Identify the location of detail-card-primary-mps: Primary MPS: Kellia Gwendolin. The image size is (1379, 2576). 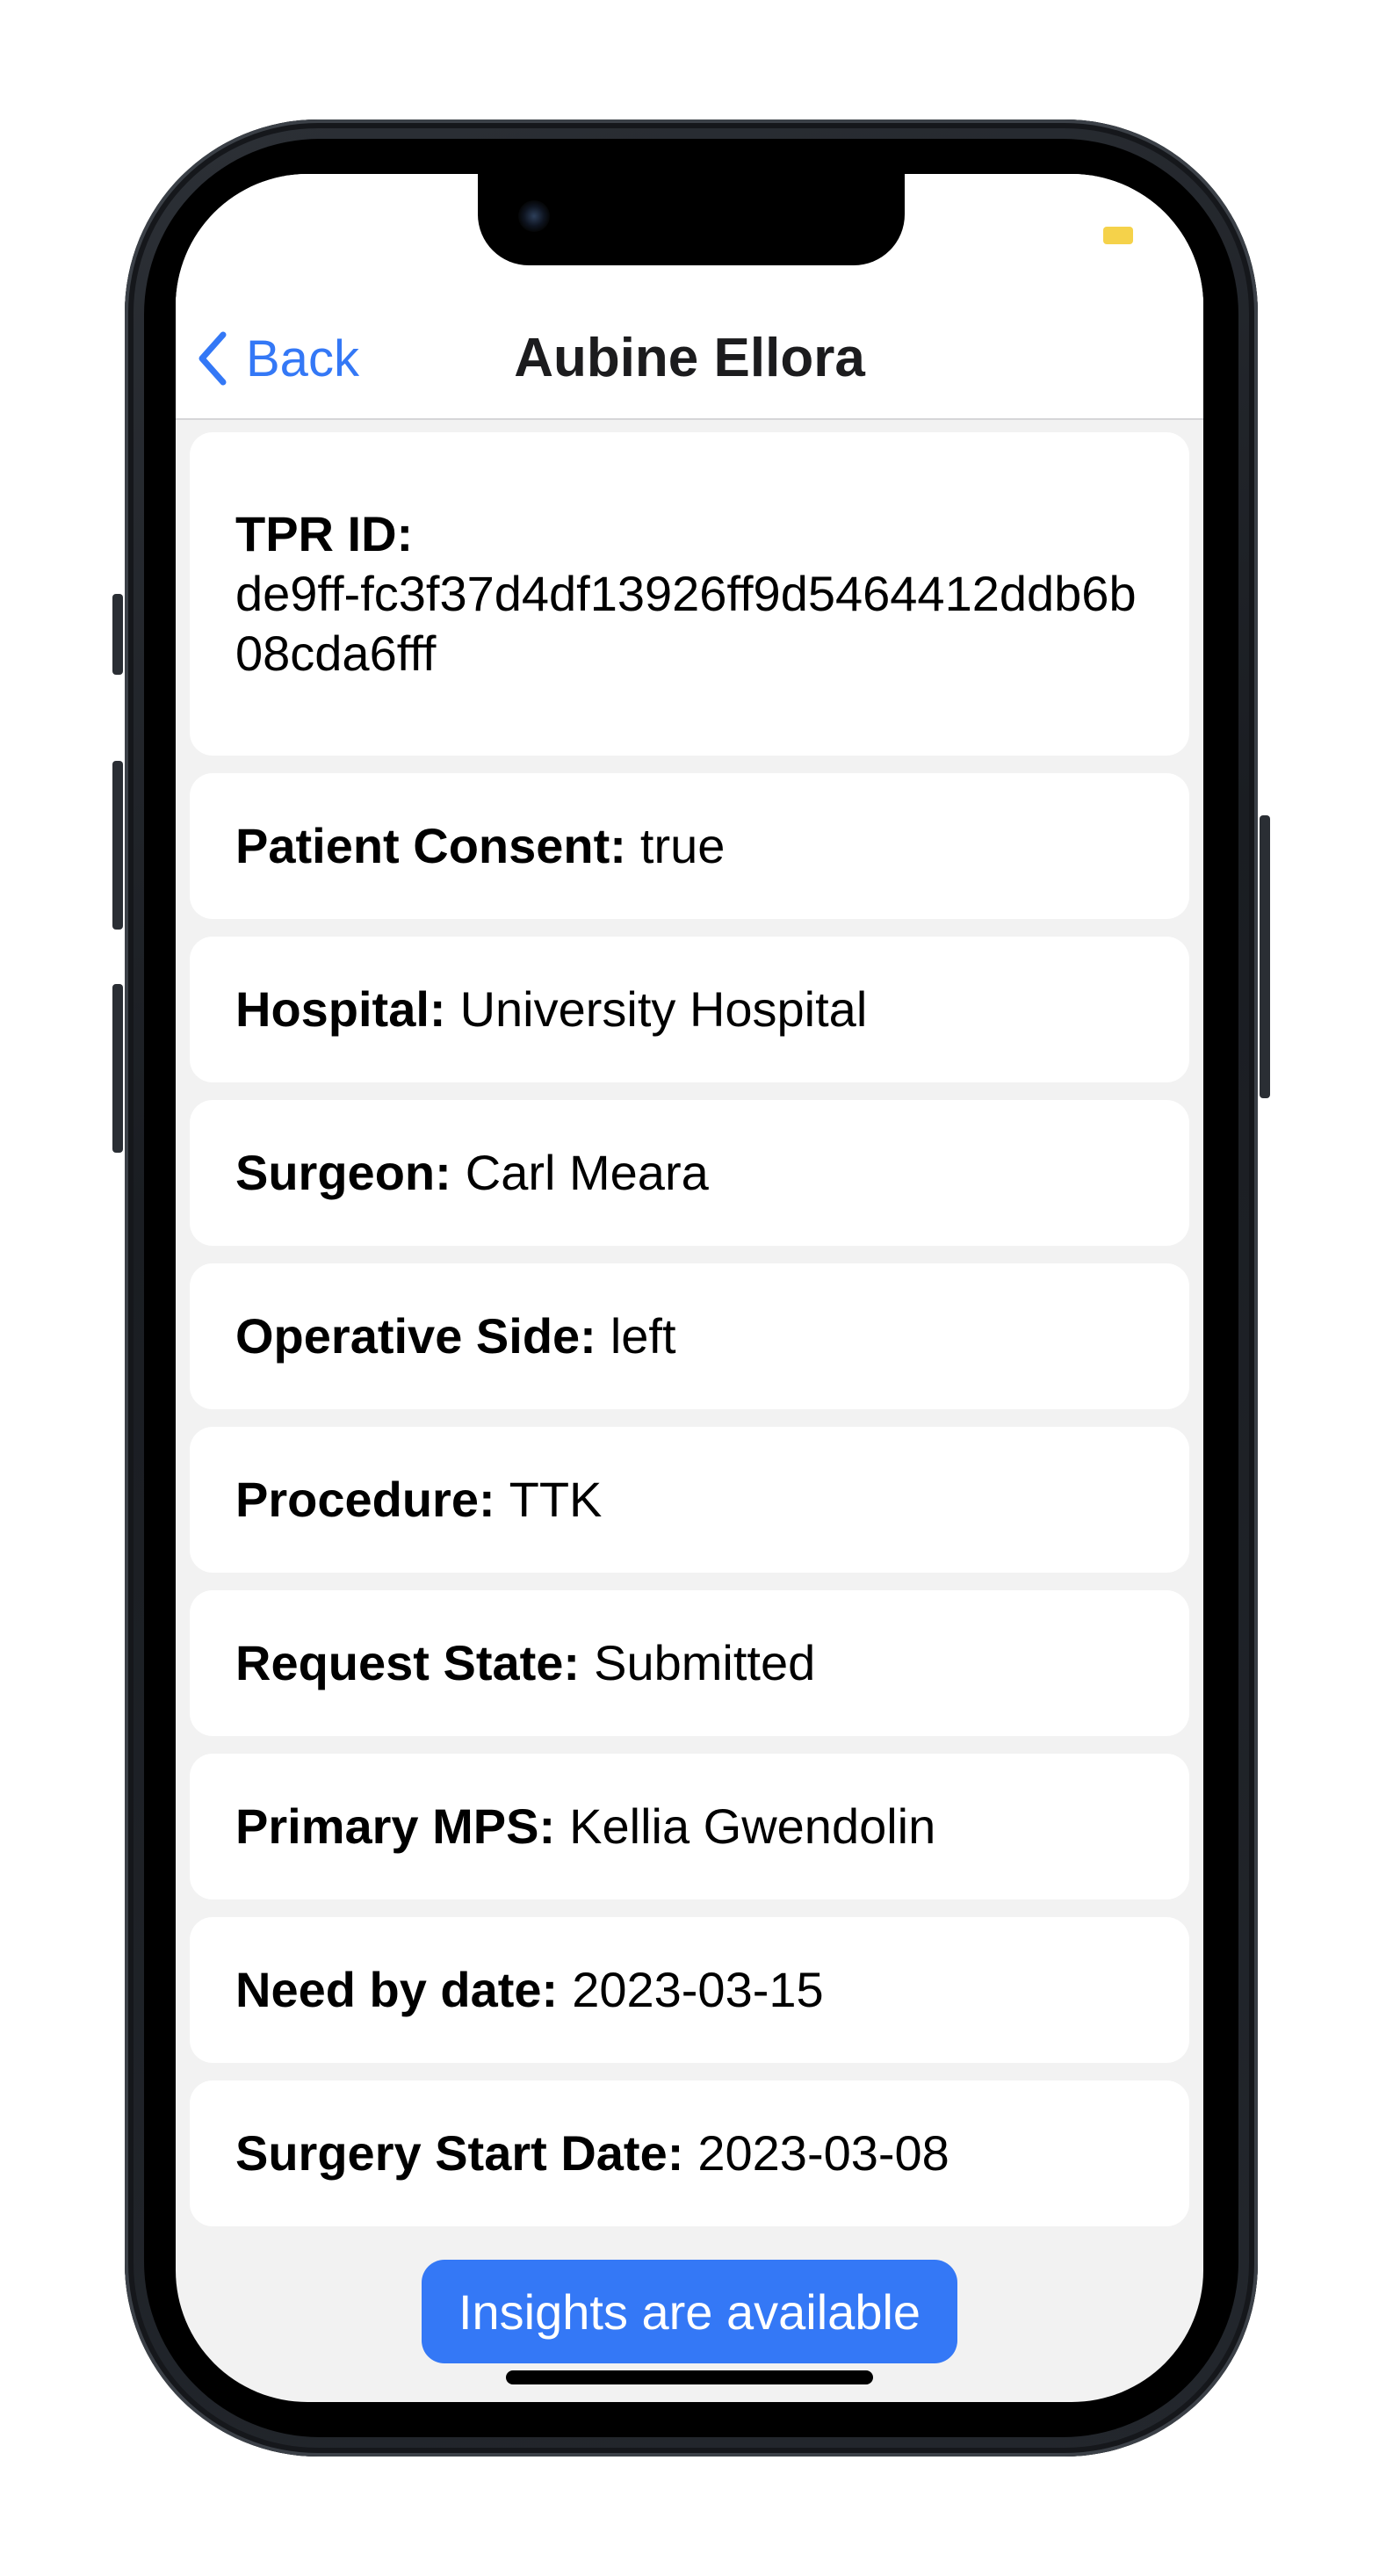
(689, 1826).